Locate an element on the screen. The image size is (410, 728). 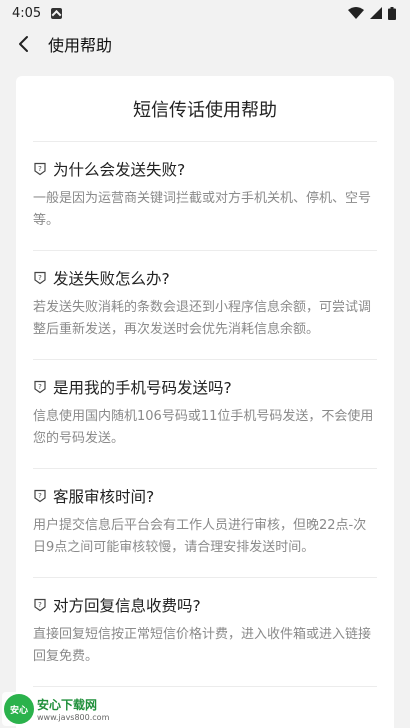
status-icons is located at coordinates (372, 13).